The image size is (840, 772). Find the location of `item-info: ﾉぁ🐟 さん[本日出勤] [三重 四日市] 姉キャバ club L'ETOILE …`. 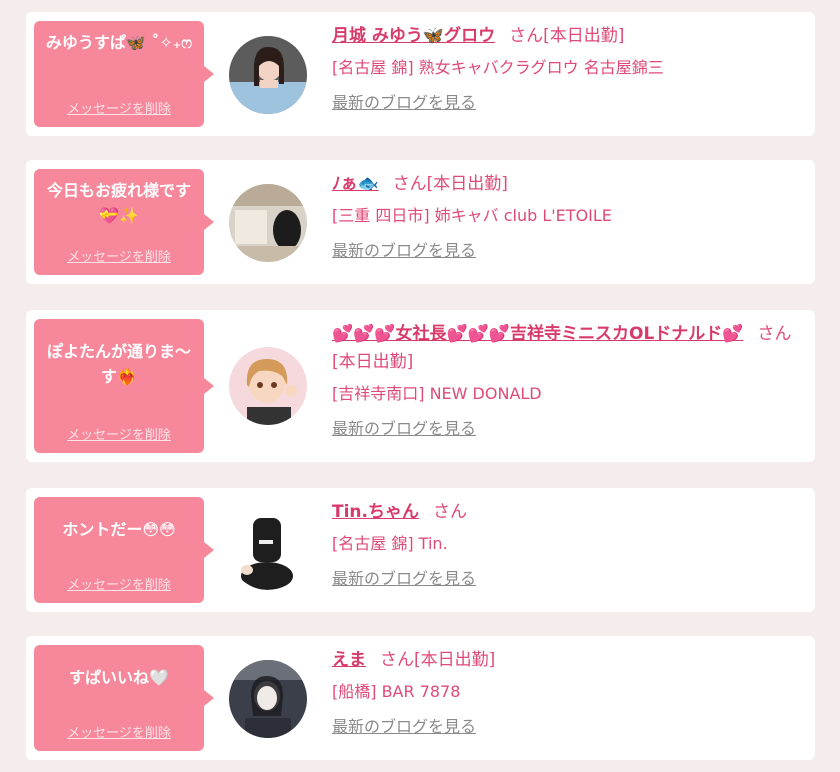

item-info: ﾉぁ🐟 さん[本日出勤] [三重 四日市] 姉キャバ club L'ETOILE … is located at coordinates (567, 216).